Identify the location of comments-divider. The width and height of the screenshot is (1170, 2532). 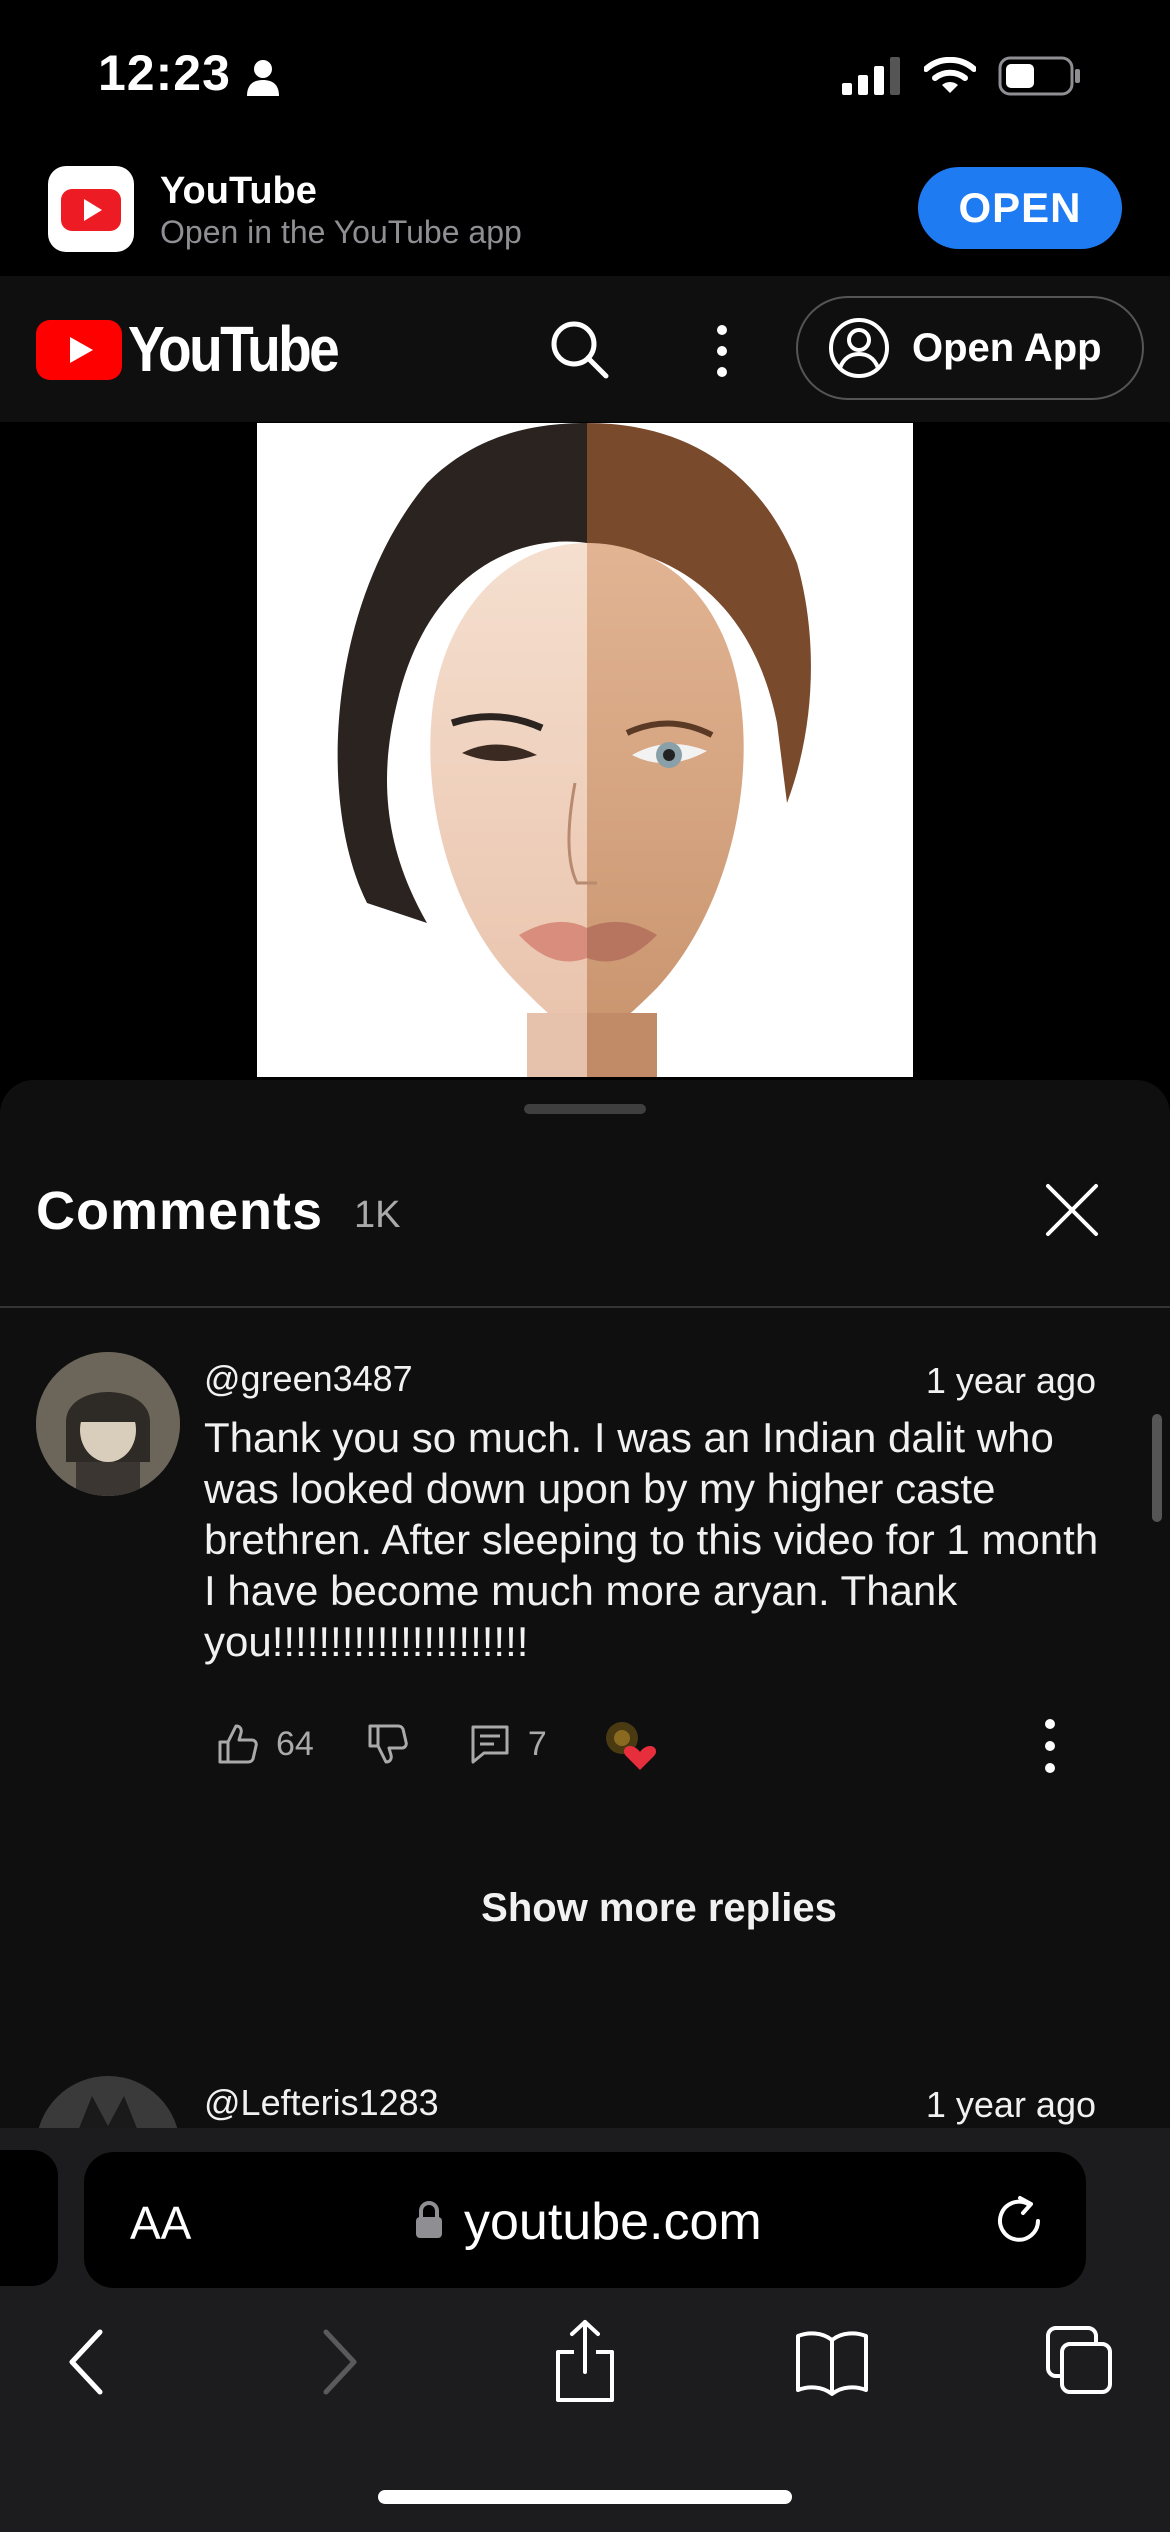
(585, 1307).